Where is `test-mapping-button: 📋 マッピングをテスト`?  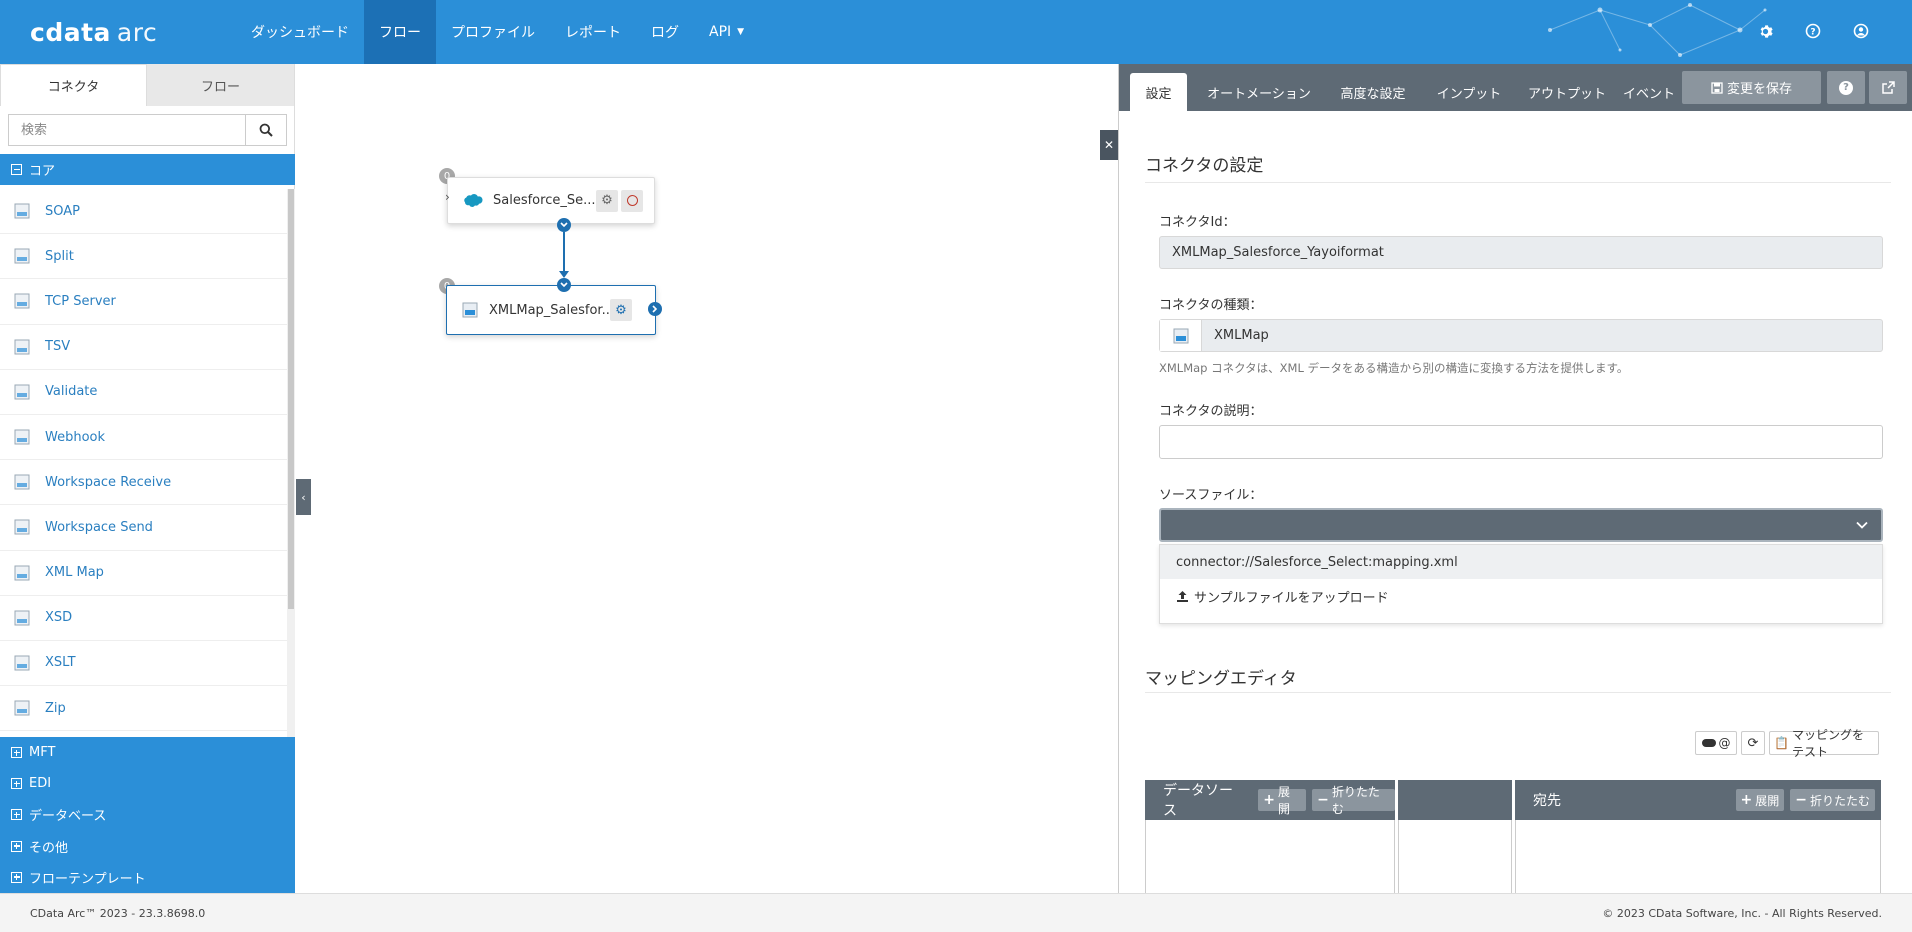
test-mapping-button: 📋 マッピングをテスト is located at coordinates (1824, 743).